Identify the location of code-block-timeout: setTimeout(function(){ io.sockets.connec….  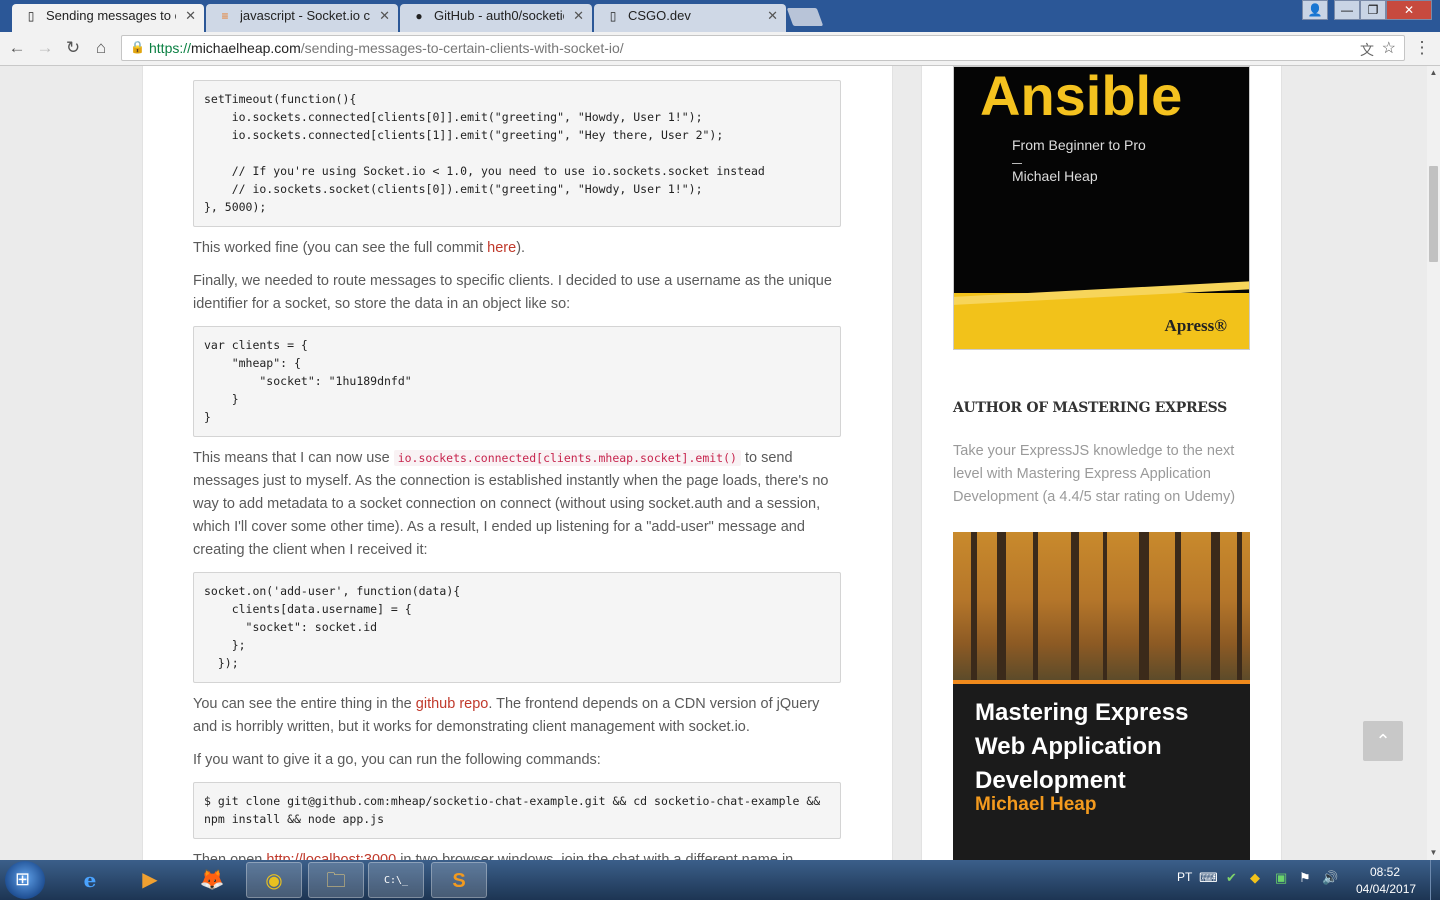
(517, 153).